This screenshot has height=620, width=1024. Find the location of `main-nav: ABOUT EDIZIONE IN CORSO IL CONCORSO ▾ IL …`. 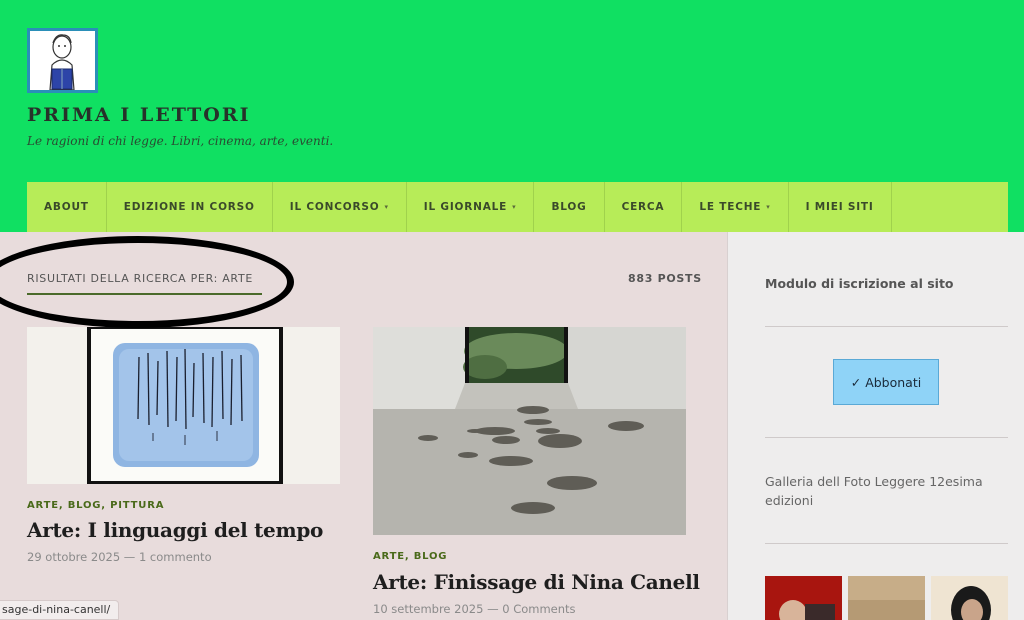

main-nav: ABOUT EDIZIONE IN CORSO IL CONCORSO ▾ IL … is located at coordinates (517, 207).